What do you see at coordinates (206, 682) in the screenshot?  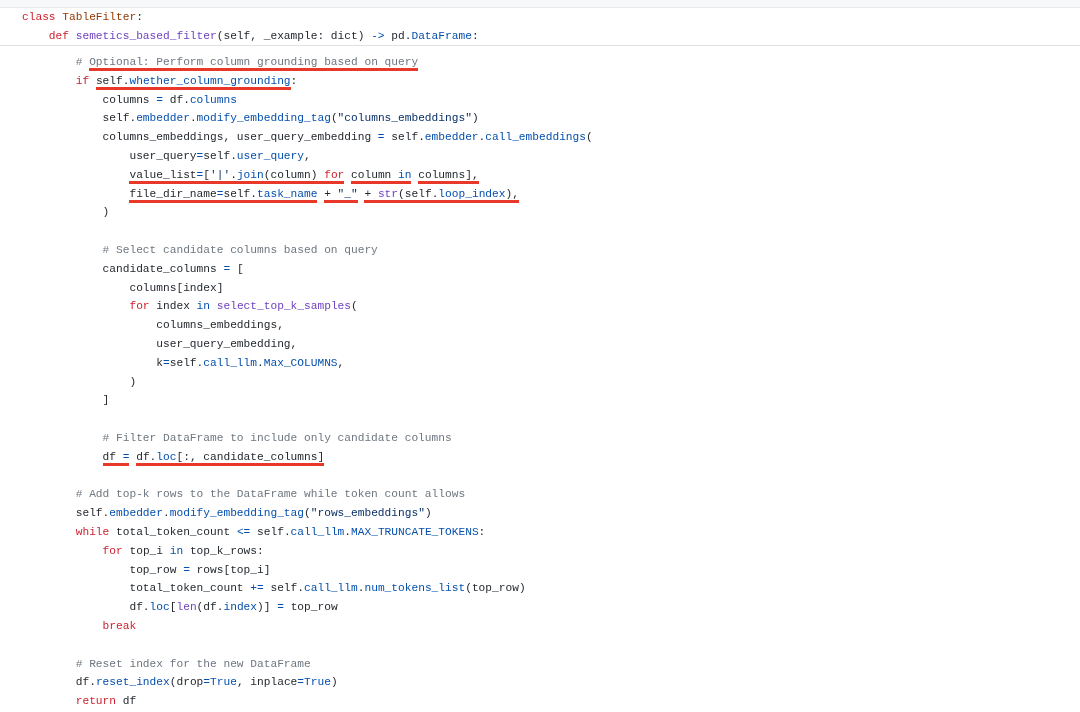 I see `code-line: df.reset_index(drop=True, inplace=True)` at bounding box center [206, 682].